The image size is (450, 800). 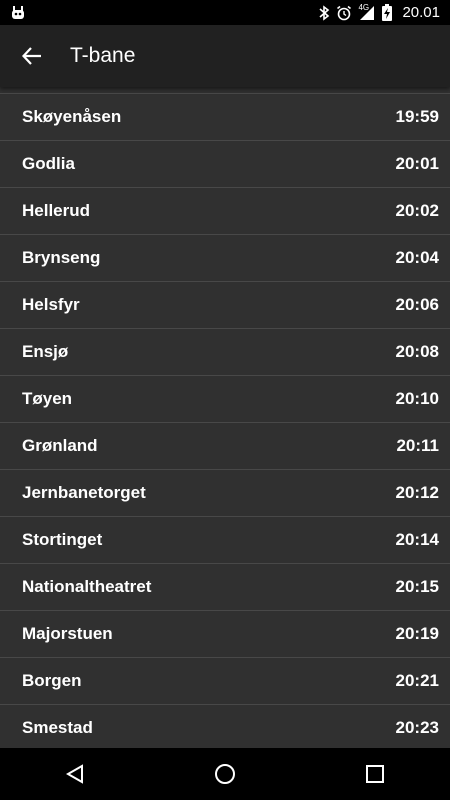 I want to click on stop-row: Stortinget 20:14, so click(x=225, y=540).